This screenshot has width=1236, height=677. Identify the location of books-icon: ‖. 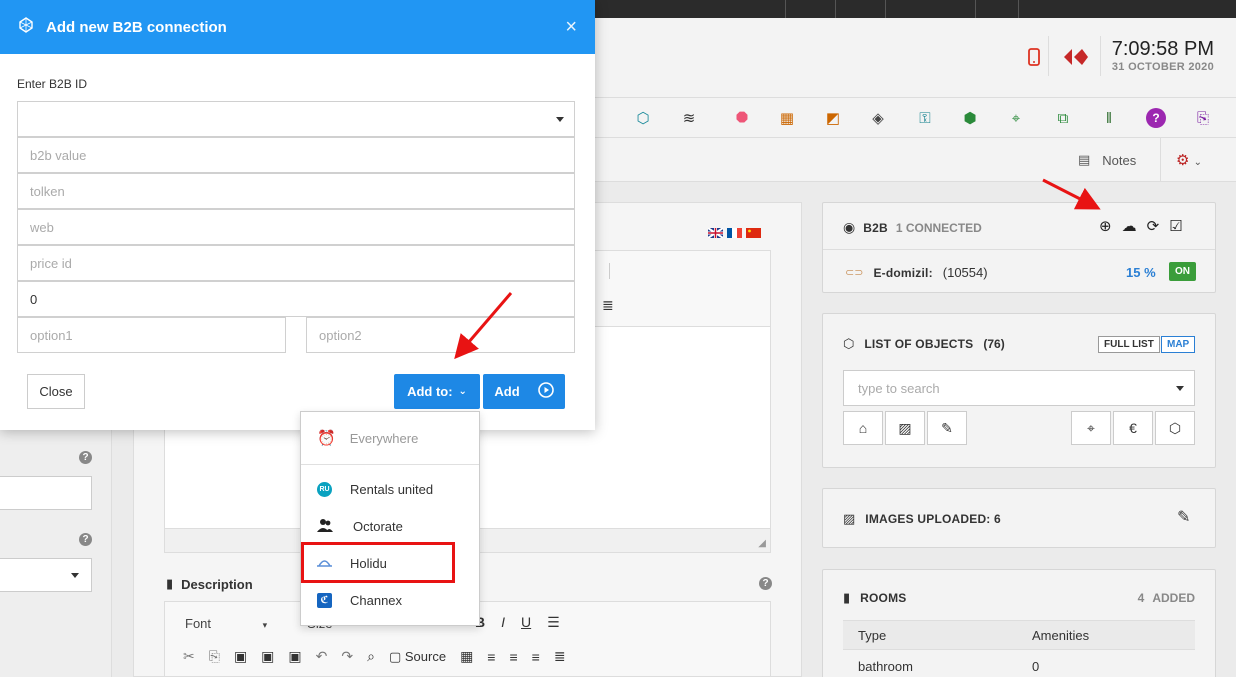
(1109, 118).